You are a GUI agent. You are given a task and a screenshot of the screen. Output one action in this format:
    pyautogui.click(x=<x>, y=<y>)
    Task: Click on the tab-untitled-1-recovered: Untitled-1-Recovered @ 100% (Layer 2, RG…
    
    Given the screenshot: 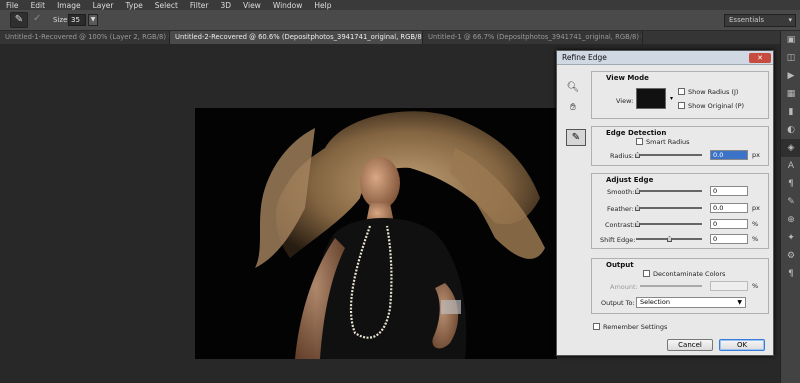 What is the action you would take?
    pyautogui.click(x=85, y=37)
    